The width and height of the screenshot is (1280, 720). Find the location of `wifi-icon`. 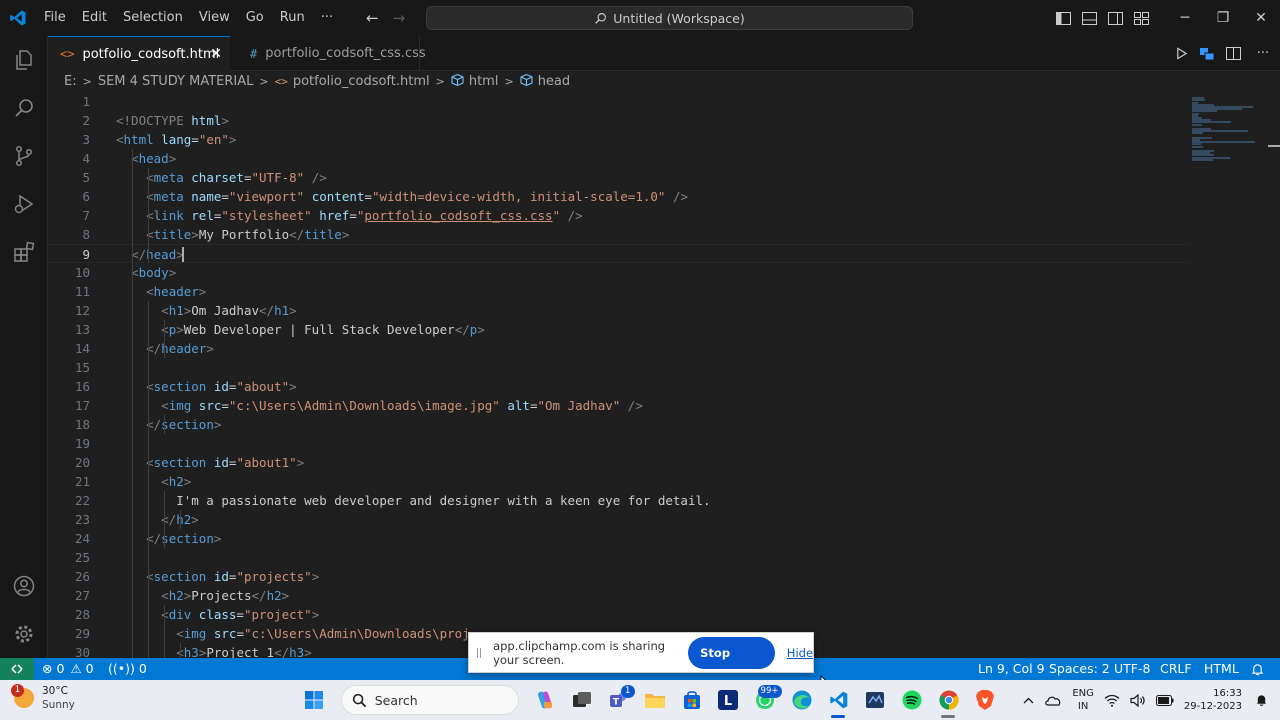

wifi-icon is located at coordinates (1112, 700).